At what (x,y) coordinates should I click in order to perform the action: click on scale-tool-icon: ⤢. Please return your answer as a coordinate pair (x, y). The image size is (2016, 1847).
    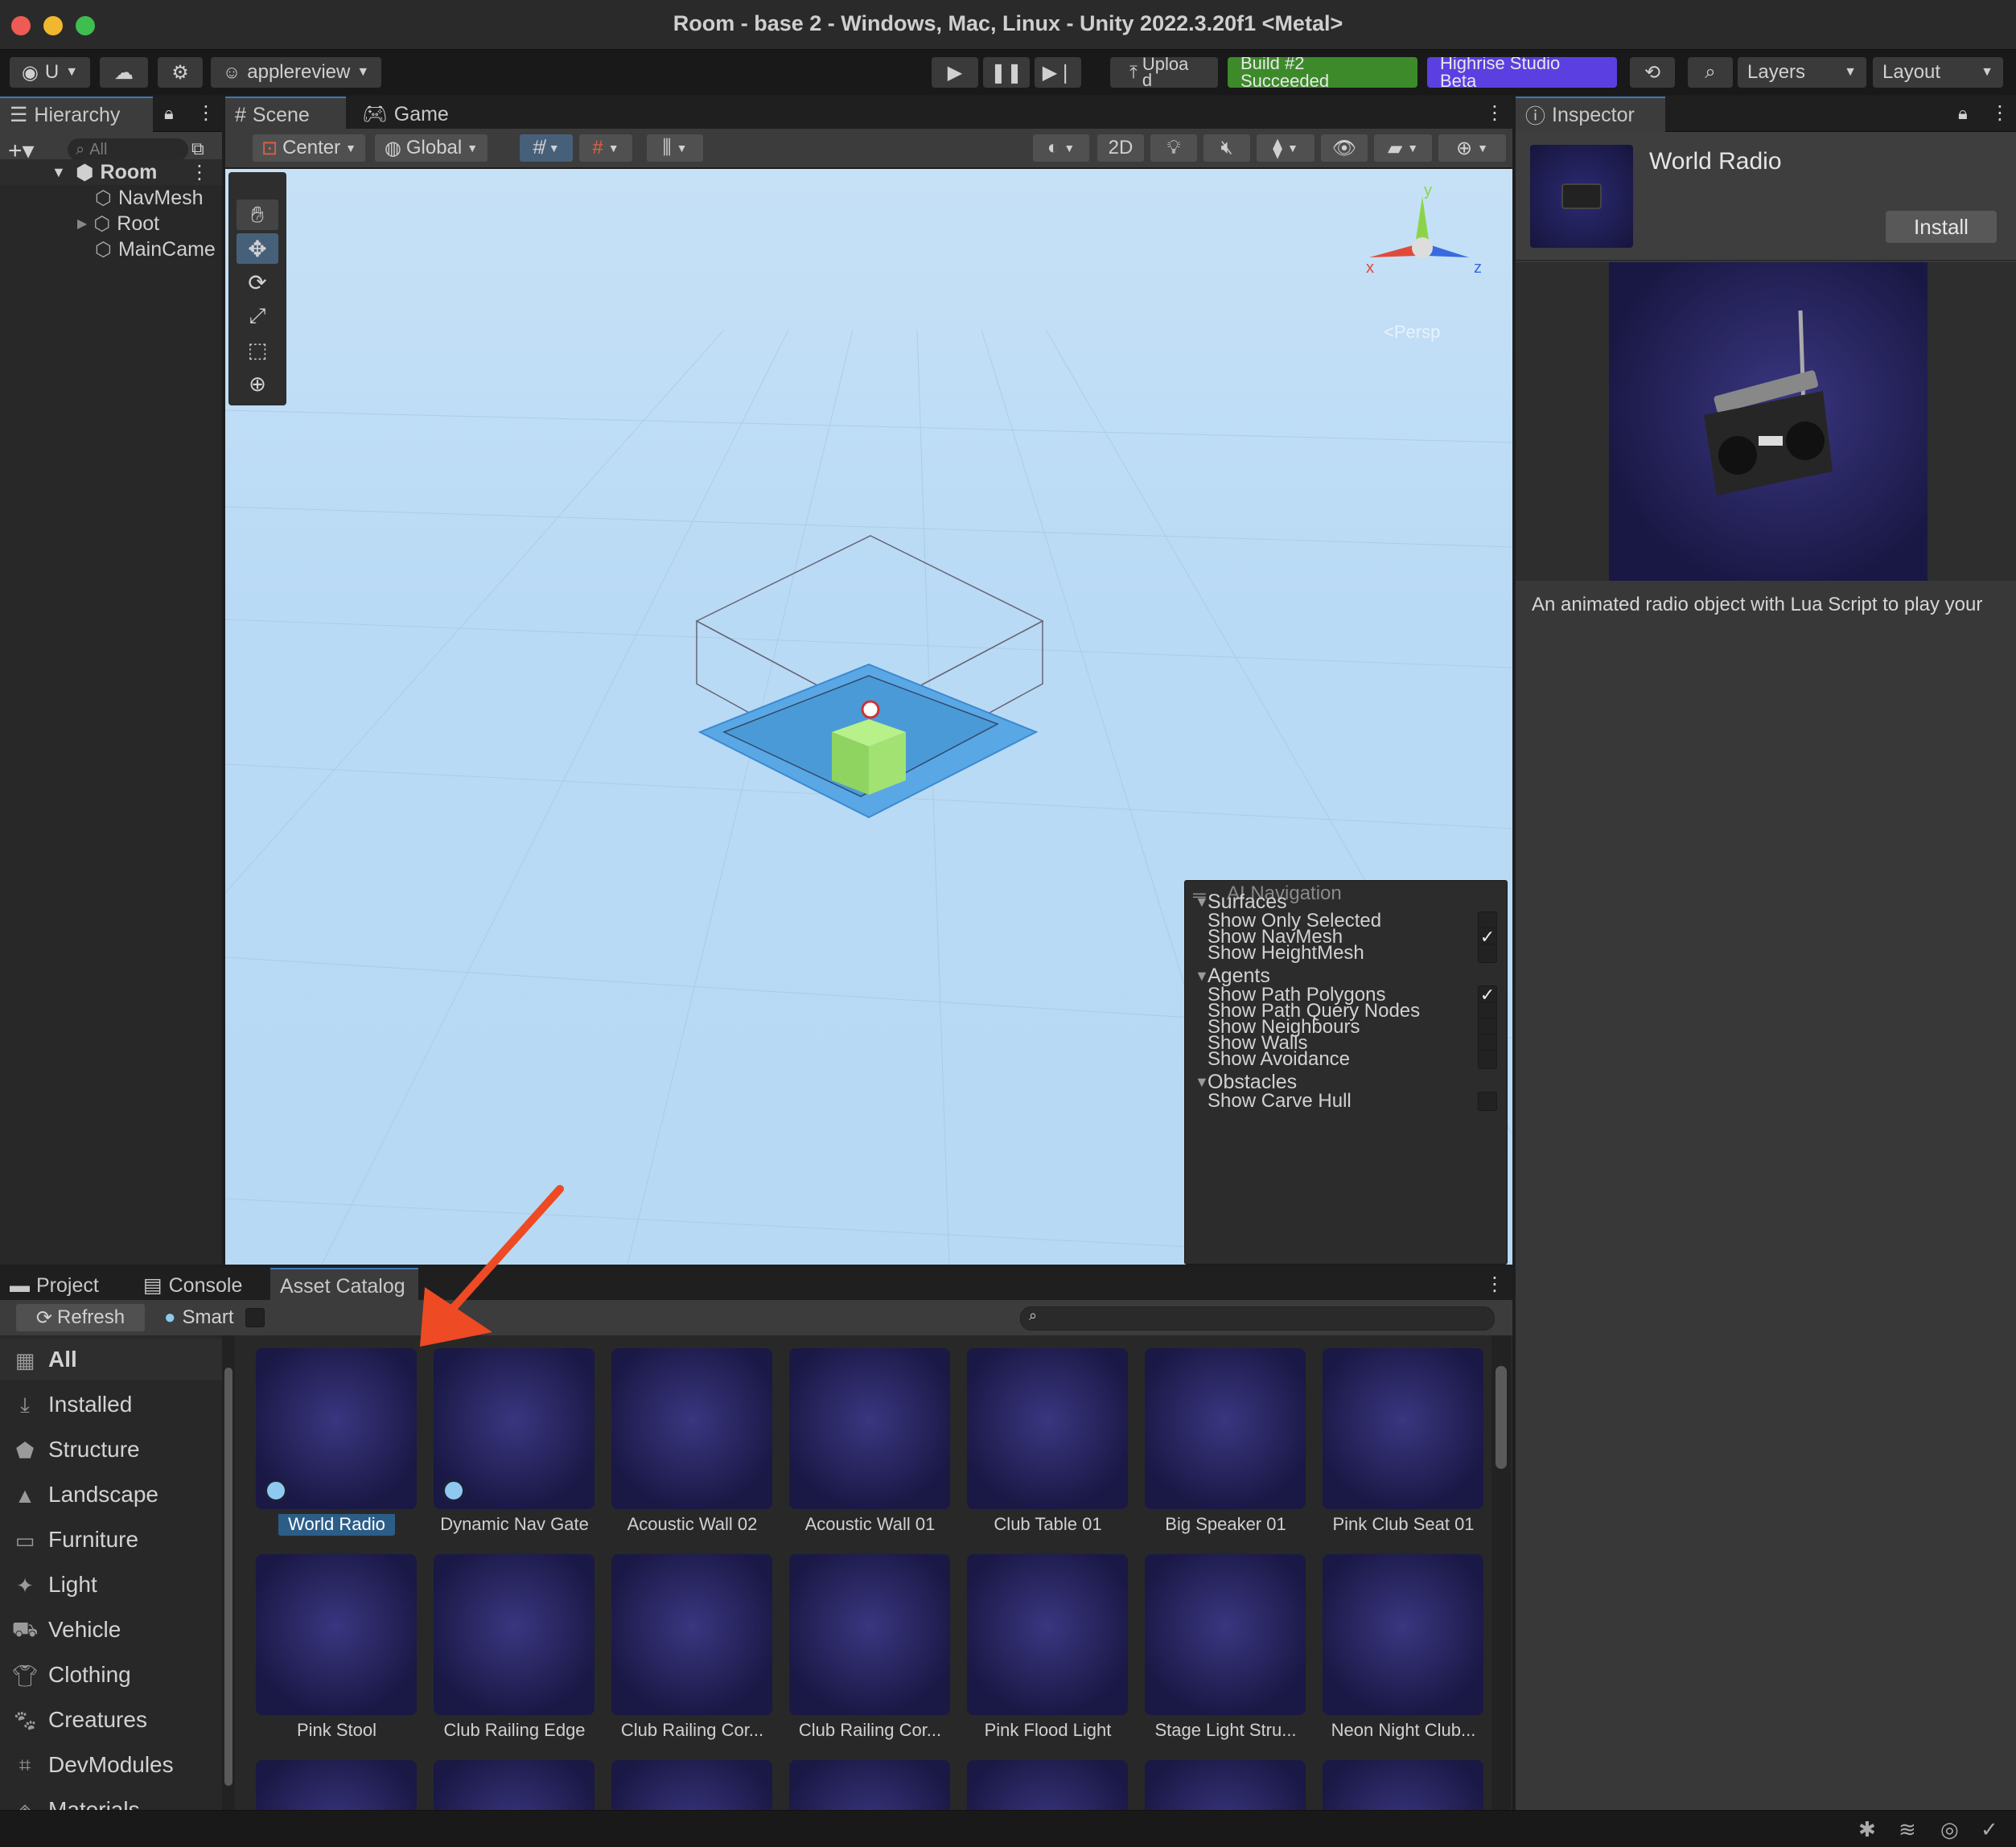
    Looking at the image, I should click on (257, 316).